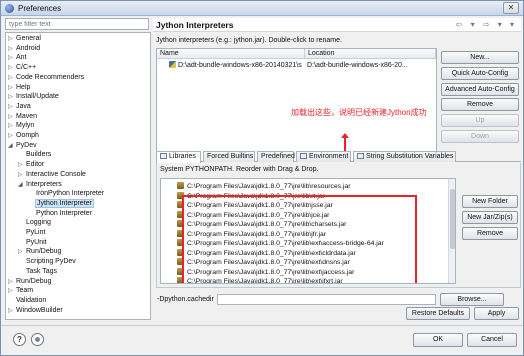 This screenshot has height=356, width=524. I want to click on import-export-icon, so click(37, 339).